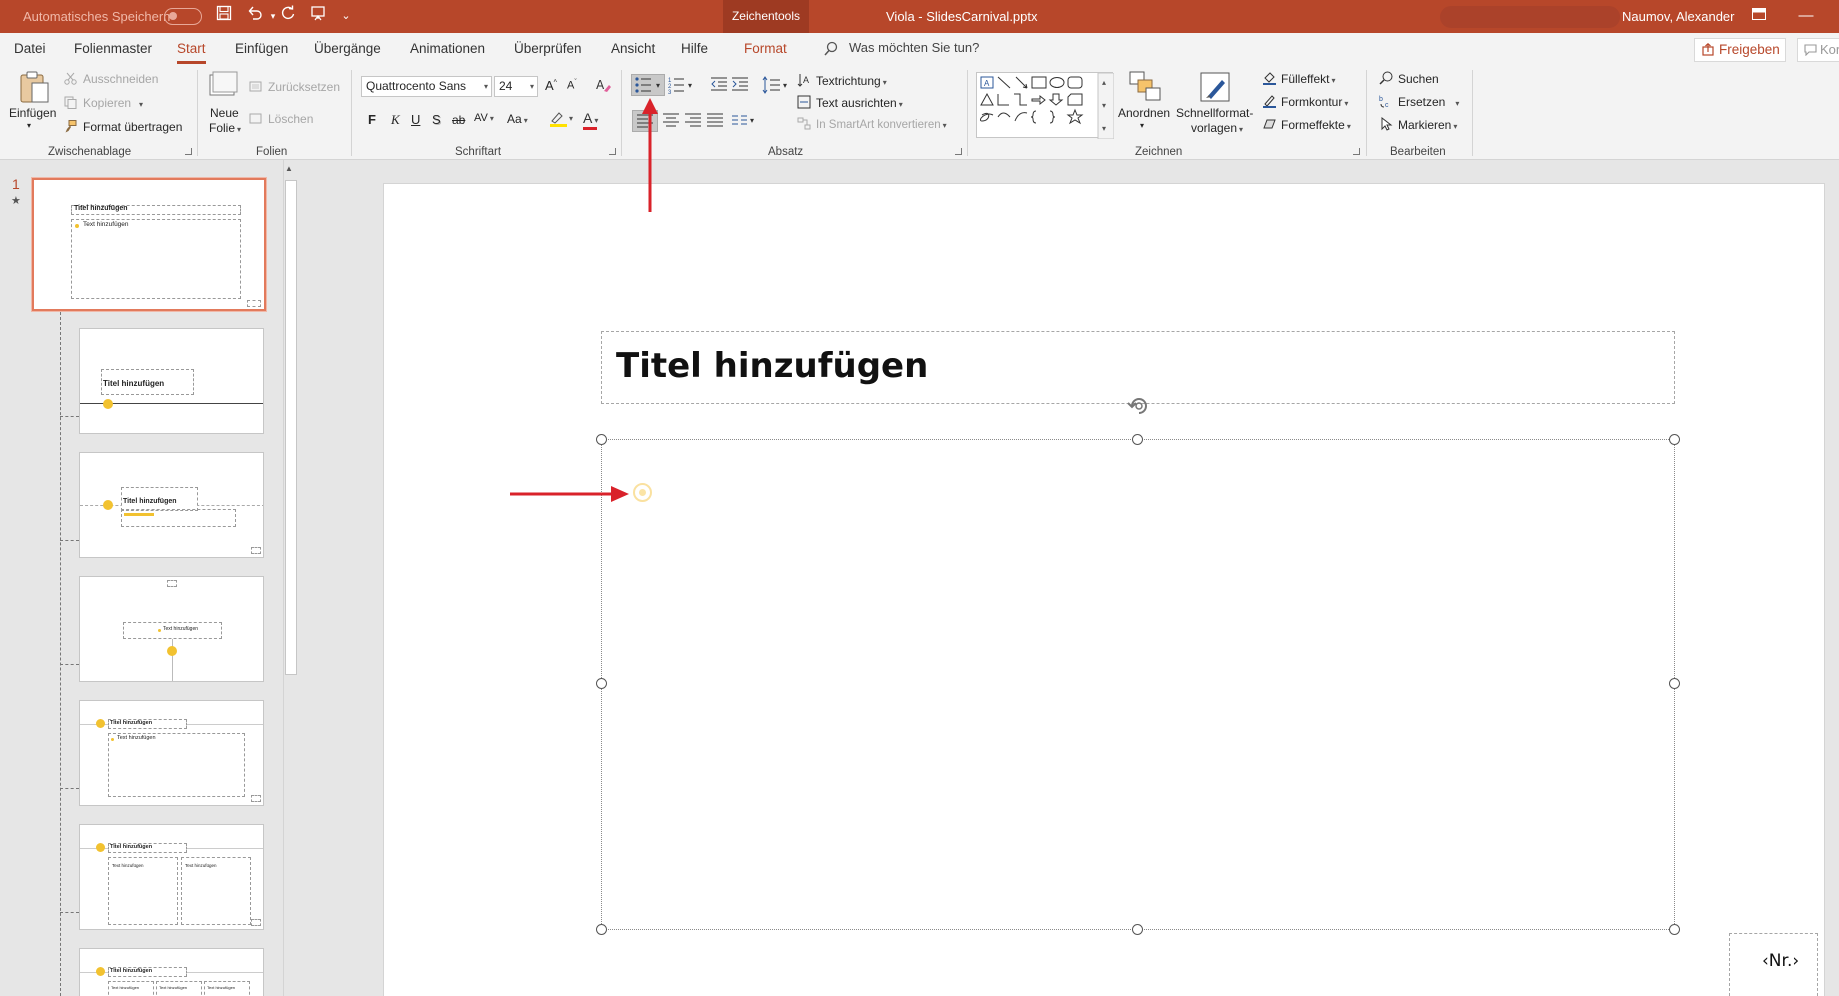  Describe the element at coordinates (113, 48) in the screenshot. I see `tab-folienmaster: Folienmaster` at that location.